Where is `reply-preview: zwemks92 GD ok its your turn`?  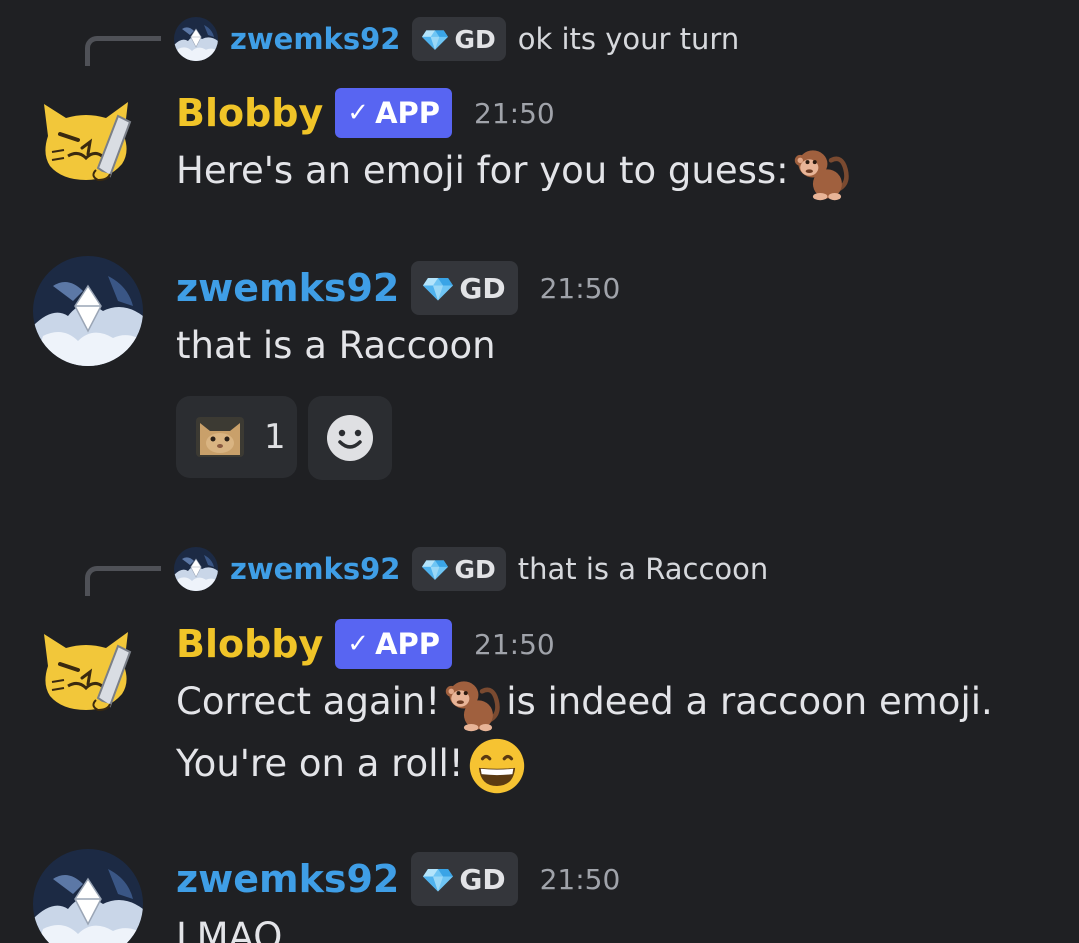
reply-preview: zwemks92 GD ok its your turn is located at coordinates (456, 39).